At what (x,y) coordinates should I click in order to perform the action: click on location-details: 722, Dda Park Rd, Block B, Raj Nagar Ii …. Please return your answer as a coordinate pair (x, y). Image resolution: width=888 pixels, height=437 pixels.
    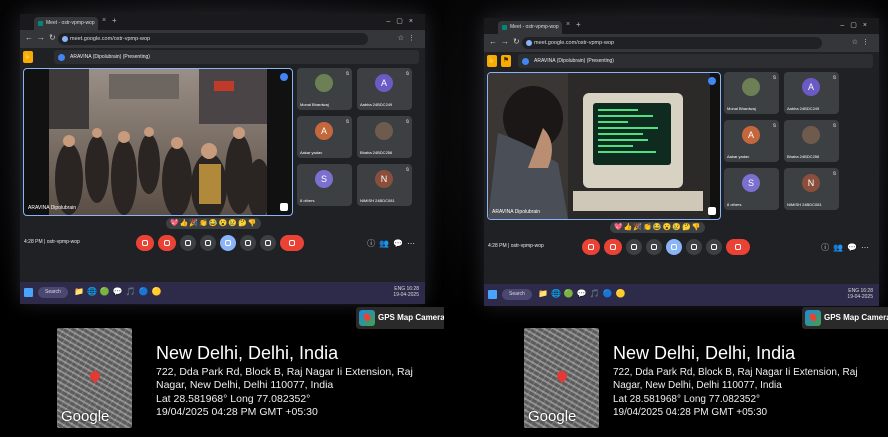
    Looking at the image, I should click on (735, 393).